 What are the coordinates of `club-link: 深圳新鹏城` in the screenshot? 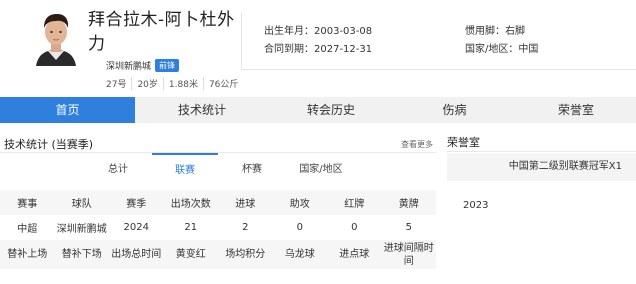 It's located at (128, 65).